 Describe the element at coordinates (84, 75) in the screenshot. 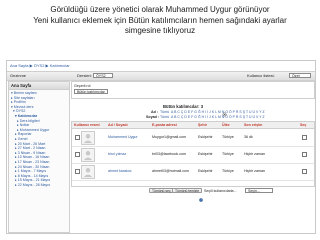

I see `courses-label: Dersleri:` at that location.